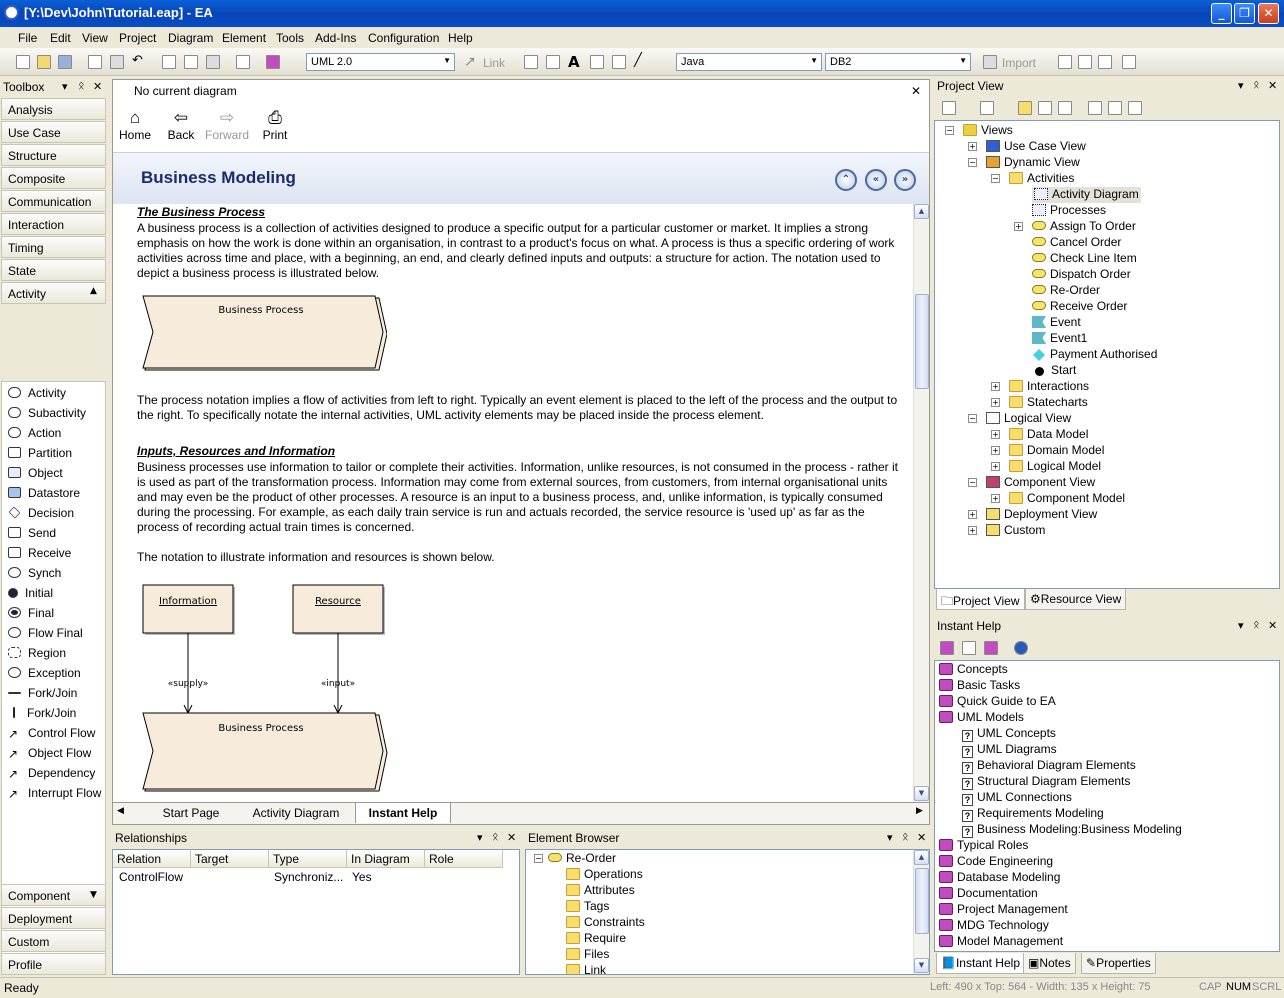 The height and width of the screenshot is (998, 1284). Describe the element at coordinates (969, 648) in the screenshot. I see `question-icon` at that location.